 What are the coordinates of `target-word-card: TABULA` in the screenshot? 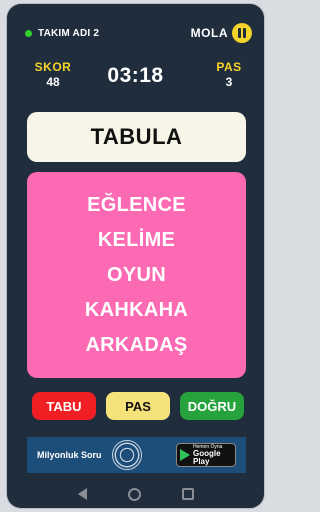 It's located at (136, 137).